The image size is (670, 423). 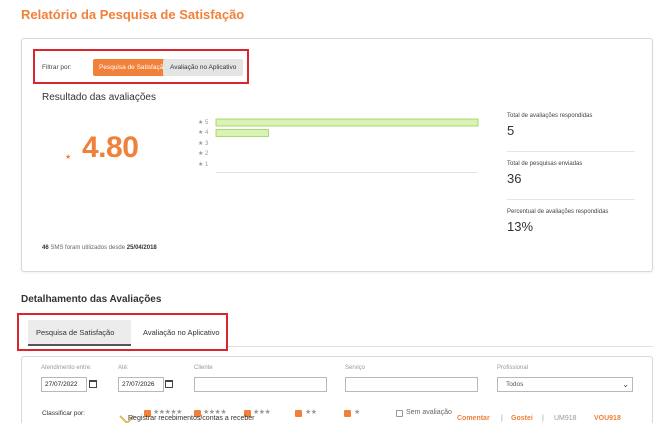 What do you see at coordinates (511, 130) in the screenshot?
I see `stat-value: 5` at bounding box center [511, 130].